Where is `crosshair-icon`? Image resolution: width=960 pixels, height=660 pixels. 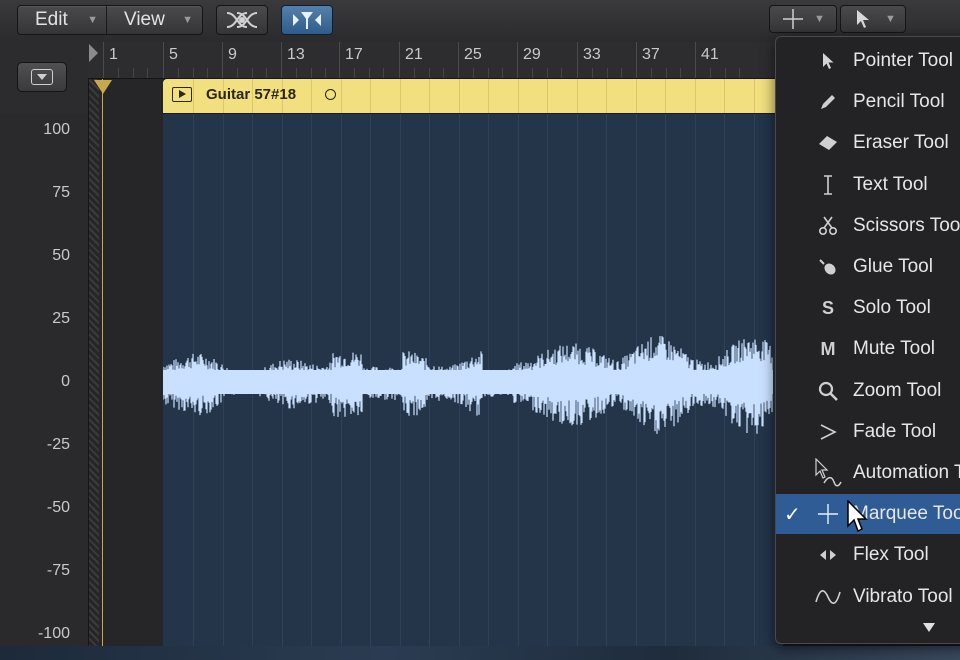 crosshair-icon is located at coordinates (793, 19).